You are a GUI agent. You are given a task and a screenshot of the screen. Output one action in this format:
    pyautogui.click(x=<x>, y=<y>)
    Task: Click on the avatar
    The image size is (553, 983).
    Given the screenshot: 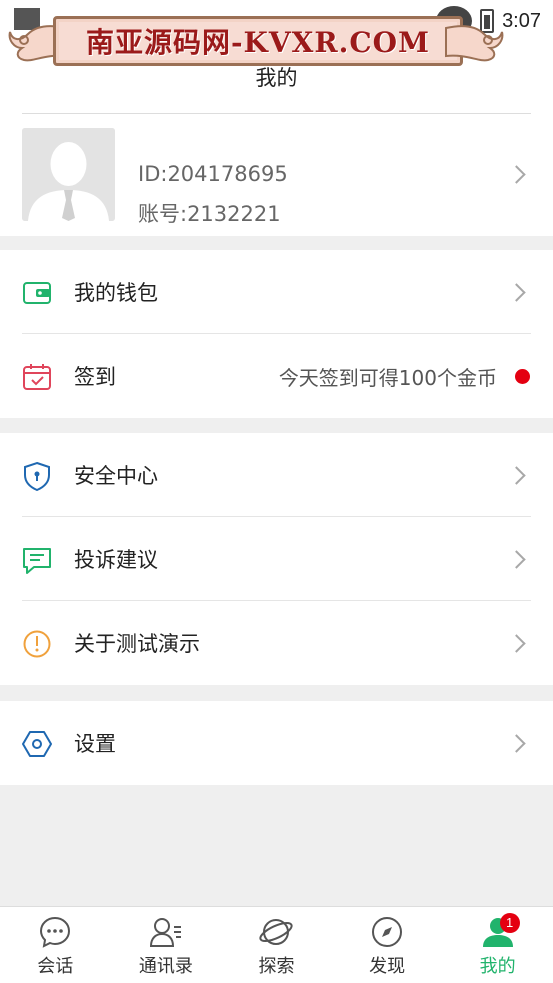 What is the action you would take?
    pyautogui.click(x=68, y=174)
    